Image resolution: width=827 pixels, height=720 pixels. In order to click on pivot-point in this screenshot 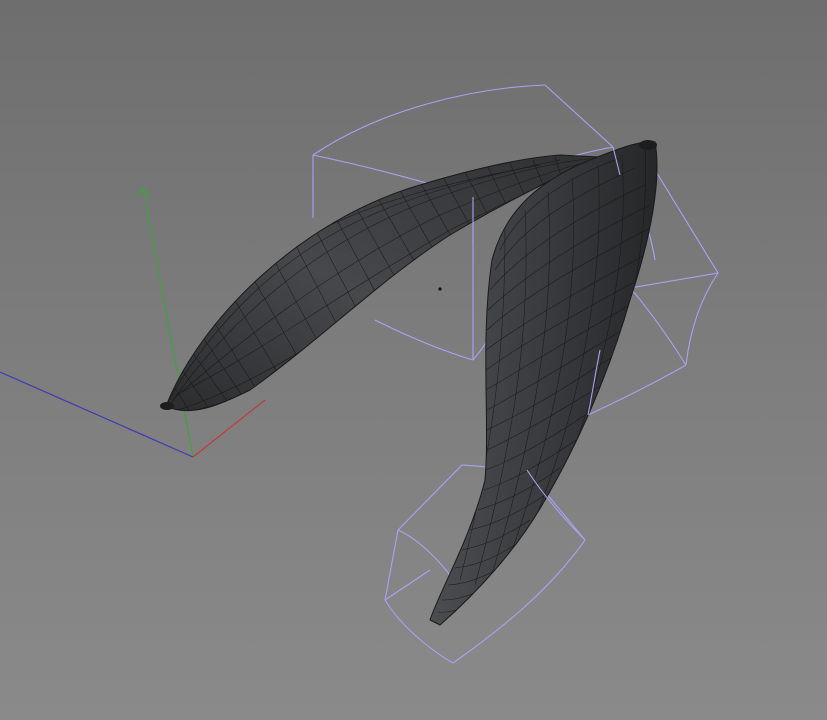, I will do `click(440, 289)`.